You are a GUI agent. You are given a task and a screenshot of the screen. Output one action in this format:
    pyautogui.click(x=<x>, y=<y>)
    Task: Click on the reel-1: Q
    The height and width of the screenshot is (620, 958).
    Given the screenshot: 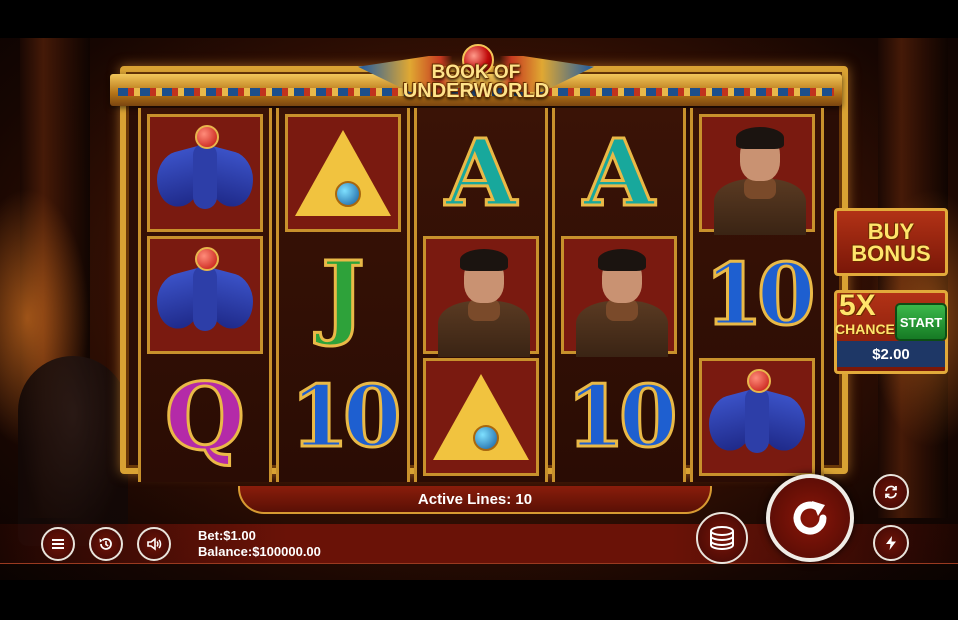 What is the action you would take?
    pyautogui.click(x=205, y=295)
    